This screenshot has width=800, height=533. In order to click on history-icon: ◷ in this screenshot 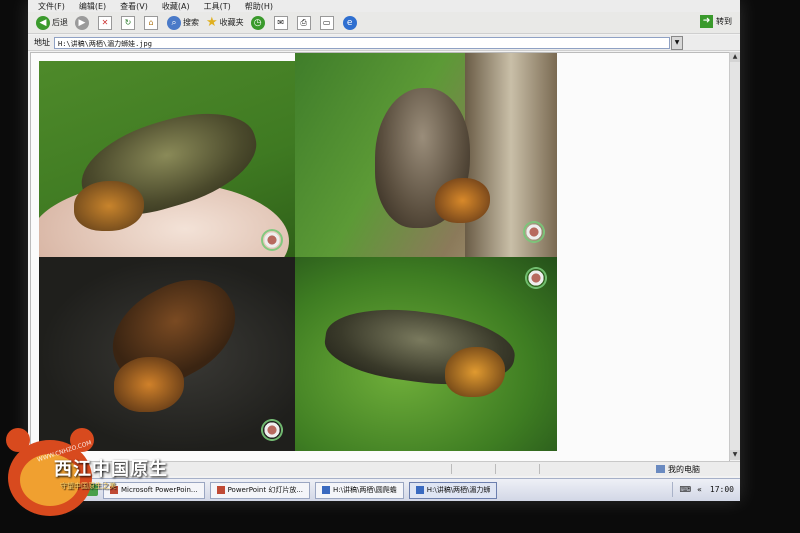, I will do `click(257, 22)`.